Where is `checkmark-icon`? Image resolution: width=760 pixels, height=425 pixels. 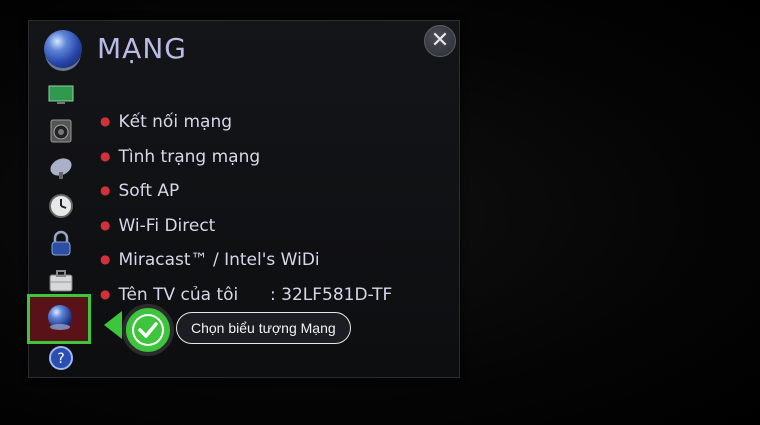
checkmark-icon is located at coordinates (148, 330).